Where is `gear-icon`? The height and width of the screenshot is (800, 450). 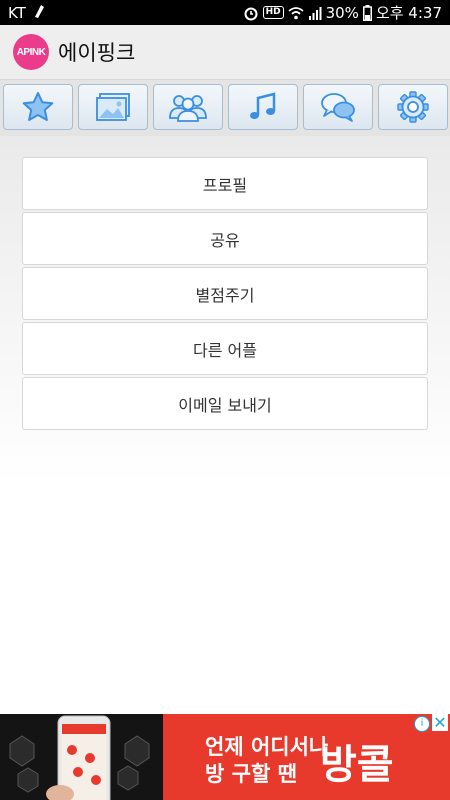 gear-icon is located at coordinates (413, 107).